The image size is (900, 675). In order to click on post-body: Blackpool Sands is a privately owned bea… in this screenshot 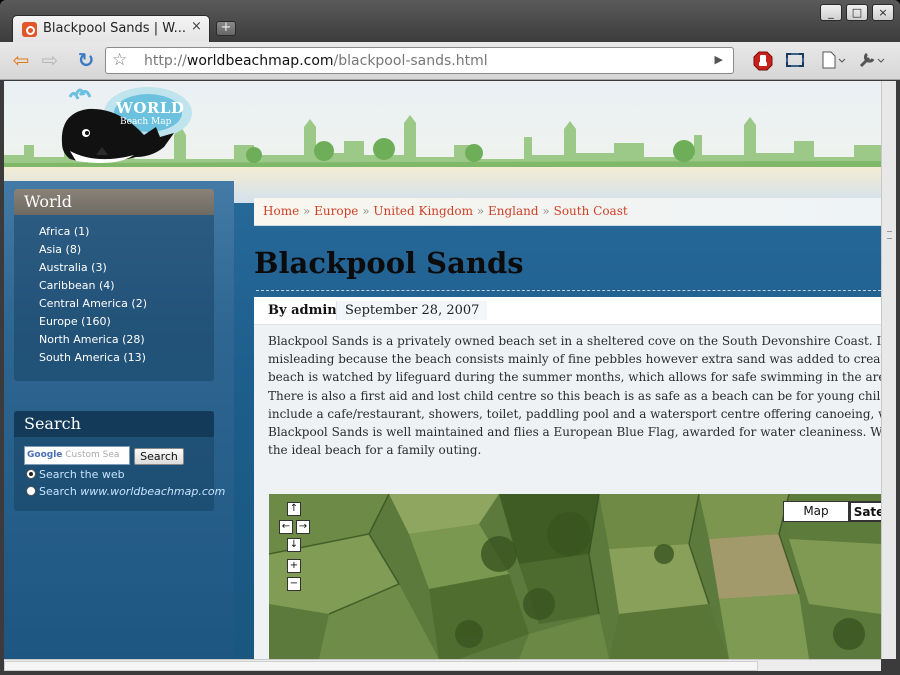, I will do `click(574, 395)`.